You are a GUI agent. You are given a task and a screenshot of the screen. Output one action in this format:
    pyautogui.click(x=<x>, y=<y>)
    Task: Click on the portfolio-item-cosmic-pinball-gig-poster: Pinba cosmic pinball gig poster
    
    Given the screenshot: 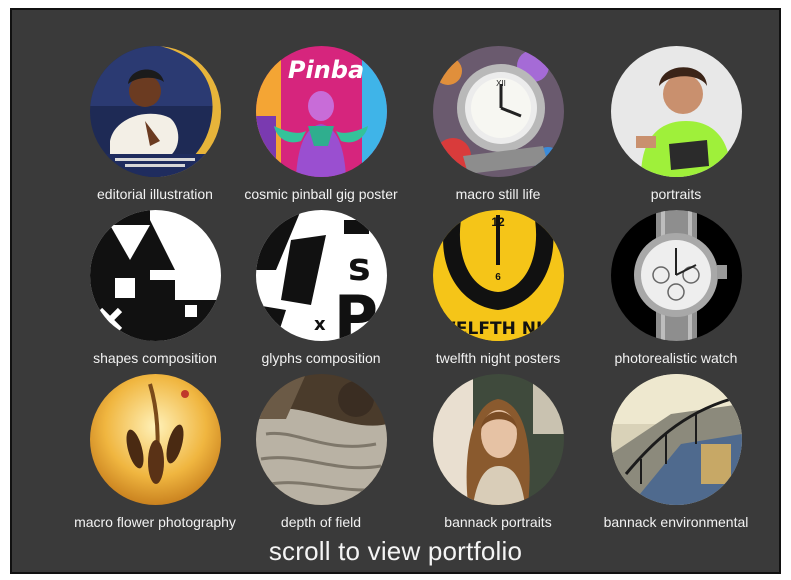 What is the action you would take?
    pyautogui.click(x=321, y=124)
    